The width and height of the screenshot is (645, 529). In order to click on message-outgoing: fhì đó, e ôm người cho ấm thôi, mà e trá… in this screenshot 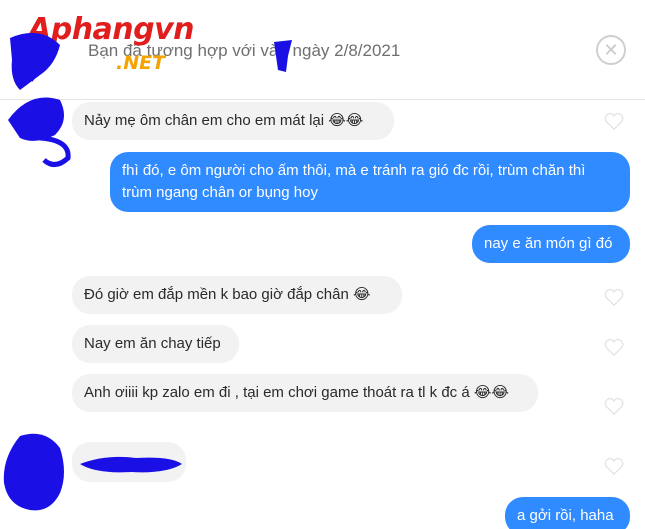, I will do `click(370, 182)`.